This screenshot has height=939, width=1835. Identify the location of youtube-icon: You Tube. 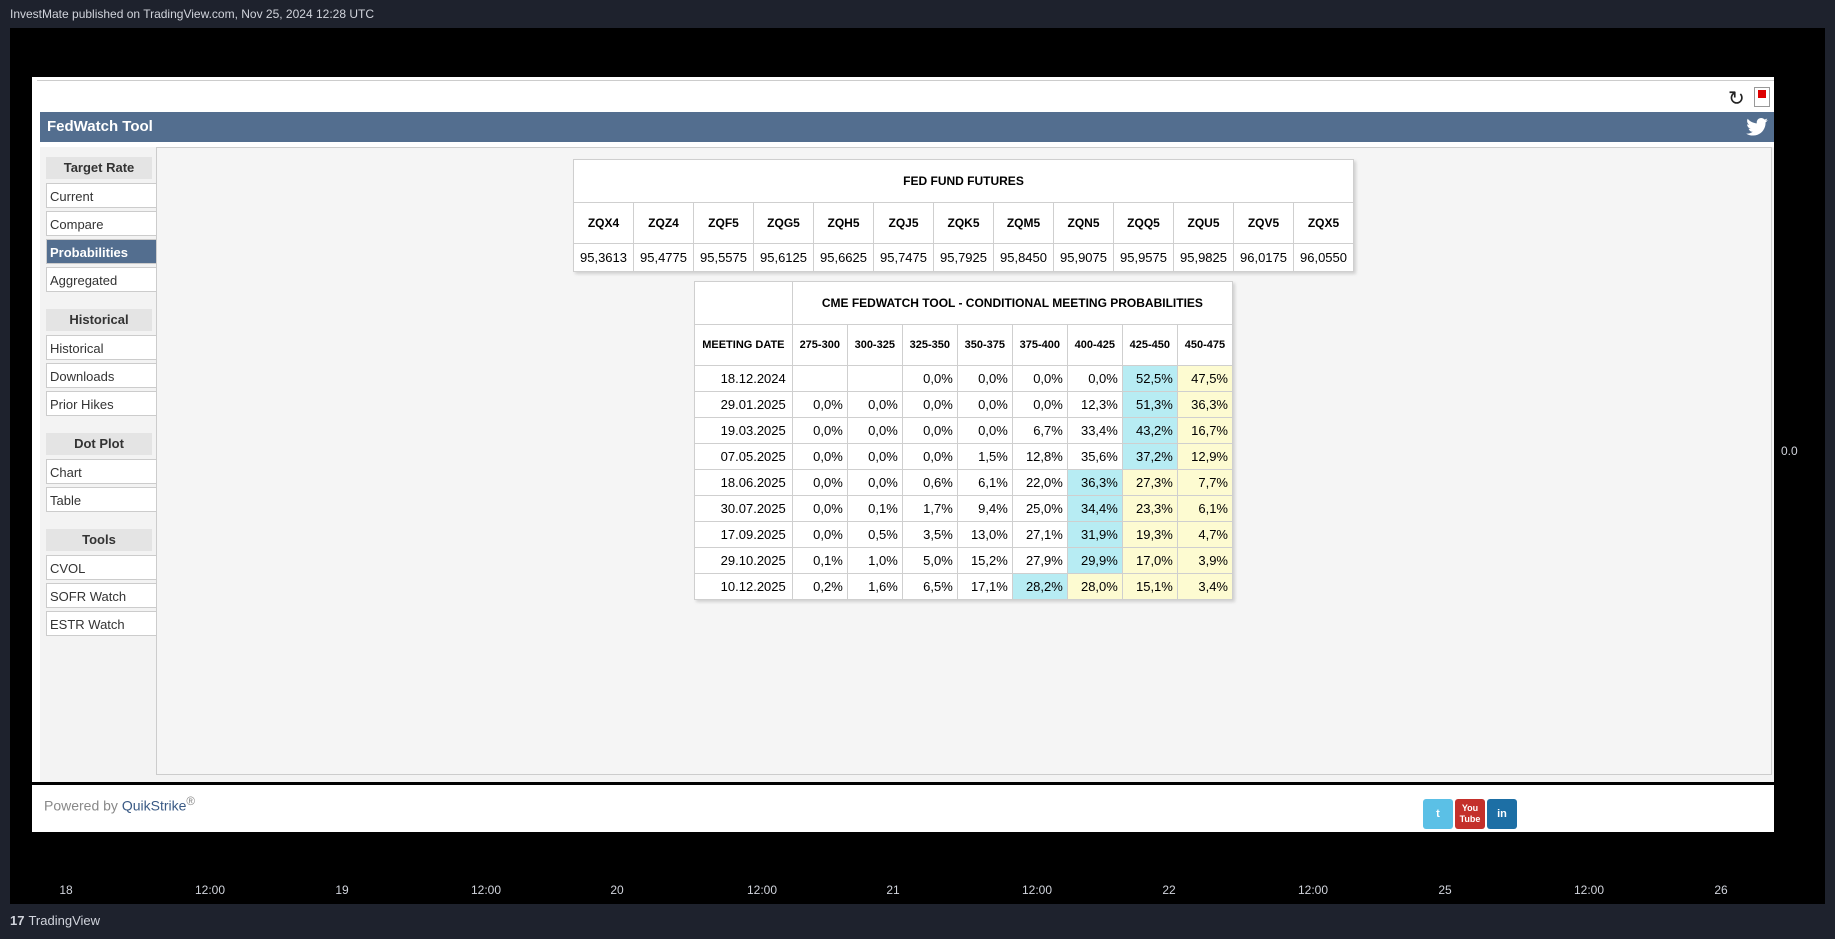
(1470, 814).